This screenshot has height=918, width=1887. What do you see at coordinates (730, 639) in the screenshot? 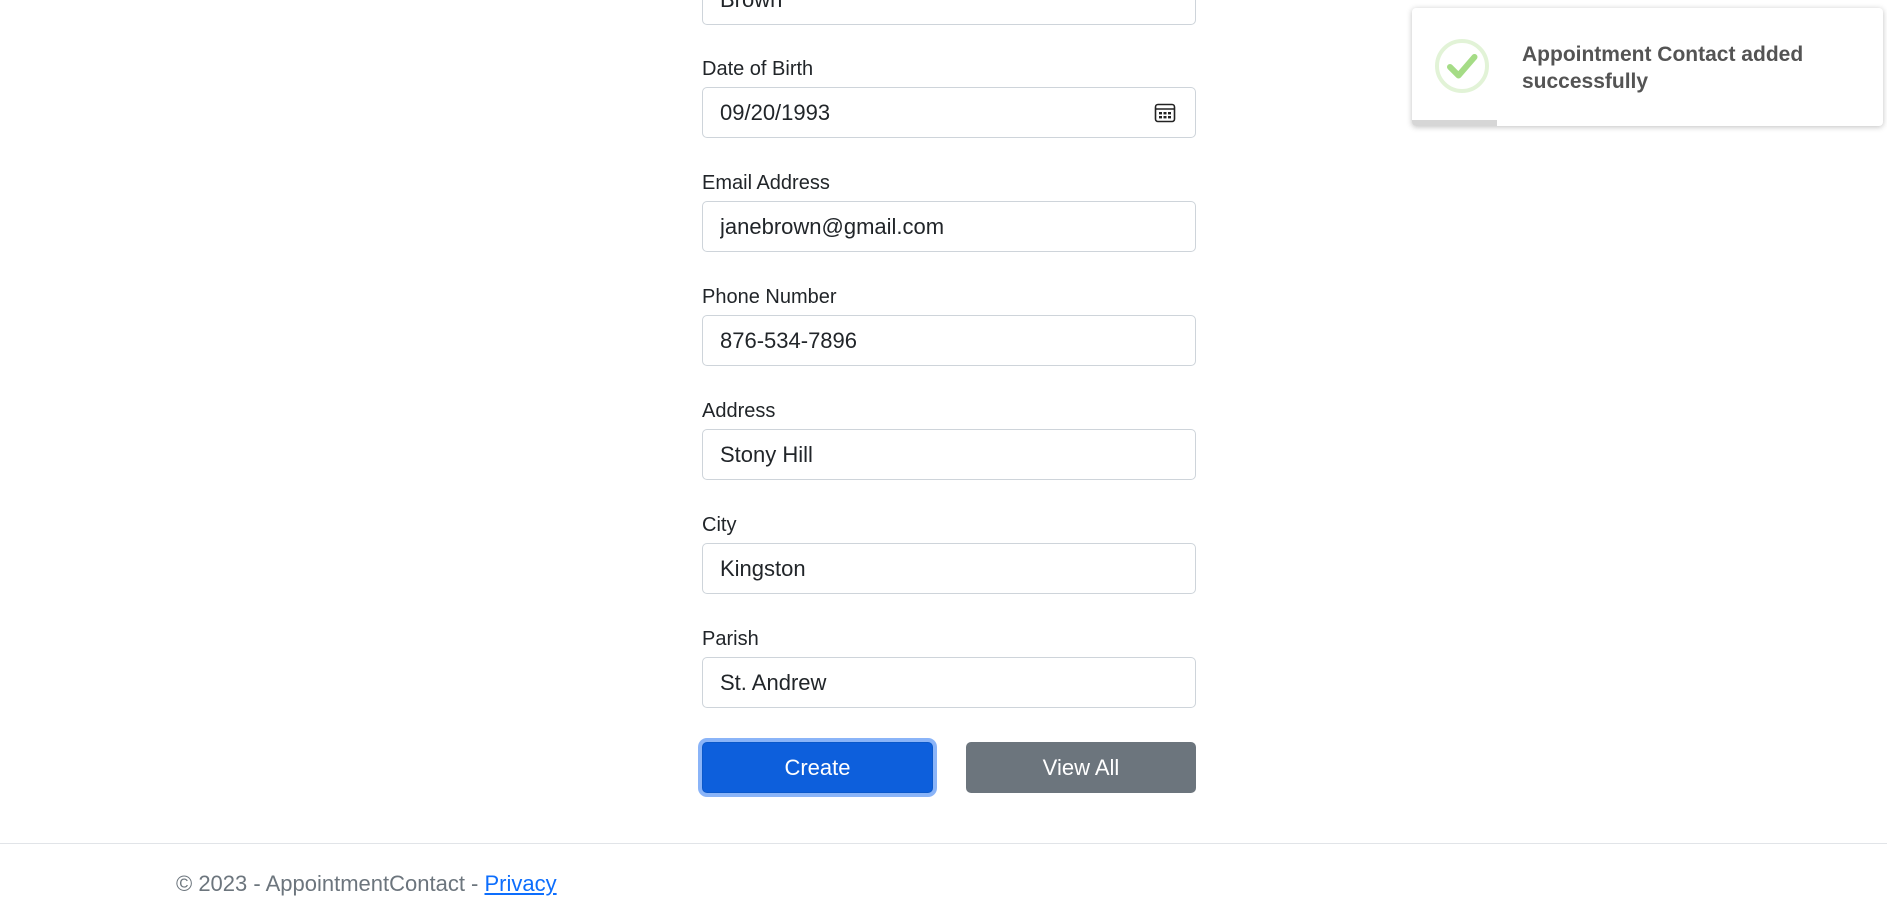
I see `parish-label: Parish` at bounding box center [730, 639].